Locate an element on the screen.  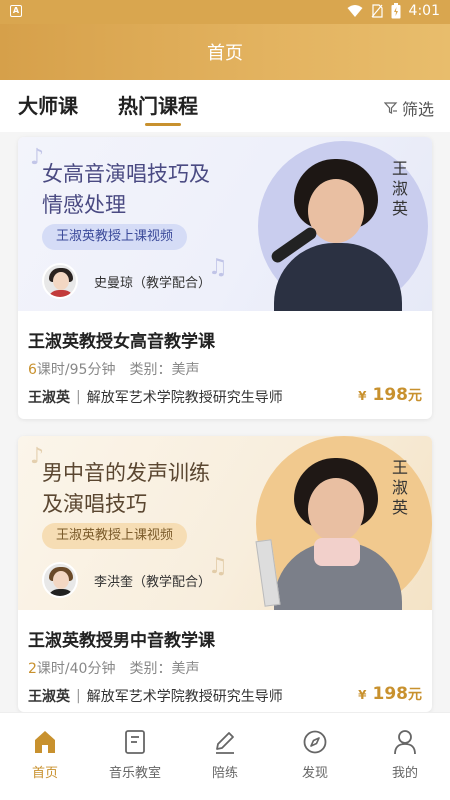
wifi-icon is located at coordinates (355, 11).